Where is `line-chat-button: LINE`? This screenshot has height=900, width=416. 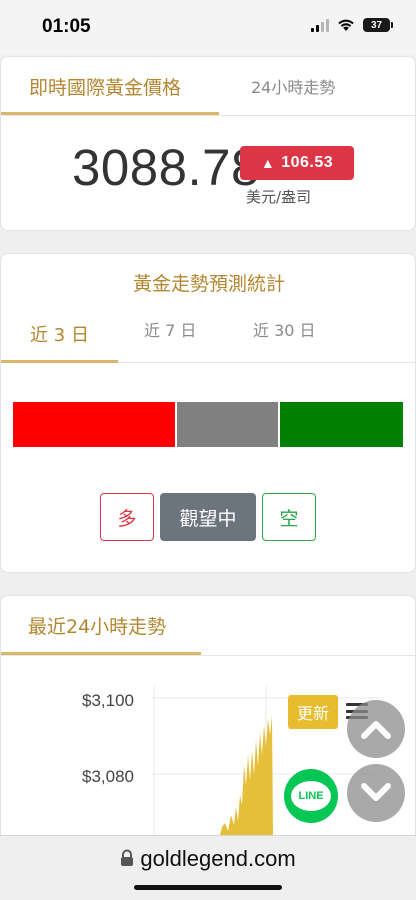 line-chat-button: LINE is located at coordinates (311, 796).